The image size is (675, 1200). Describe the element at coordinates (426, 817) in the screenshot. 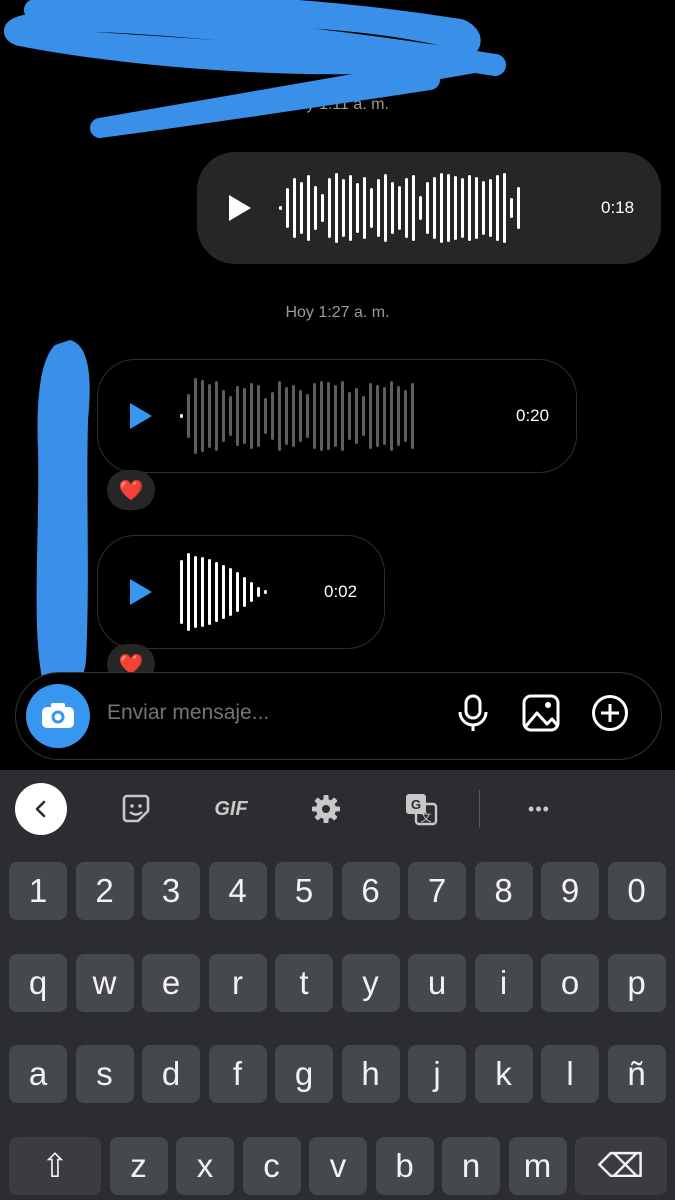

I see `svg-text: 文` at that location.